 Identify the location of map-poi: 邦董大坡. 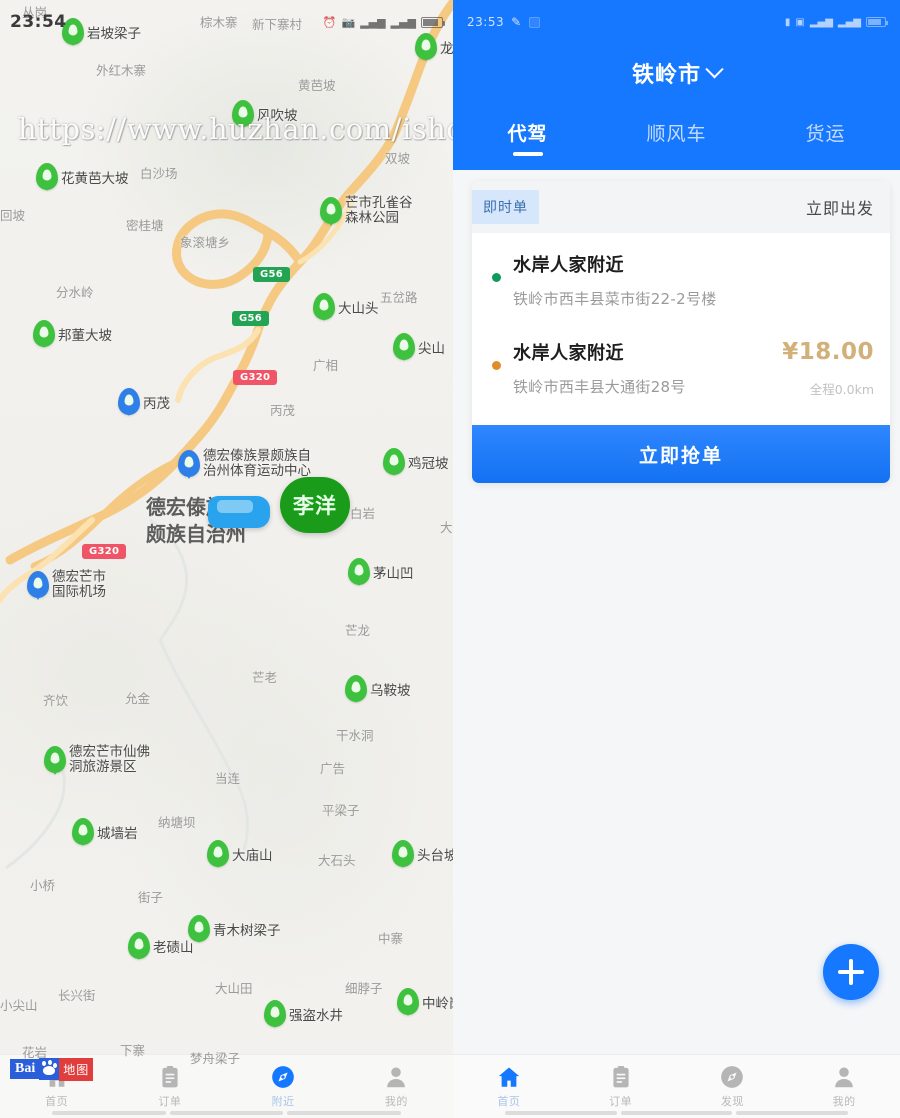
(72, 333).